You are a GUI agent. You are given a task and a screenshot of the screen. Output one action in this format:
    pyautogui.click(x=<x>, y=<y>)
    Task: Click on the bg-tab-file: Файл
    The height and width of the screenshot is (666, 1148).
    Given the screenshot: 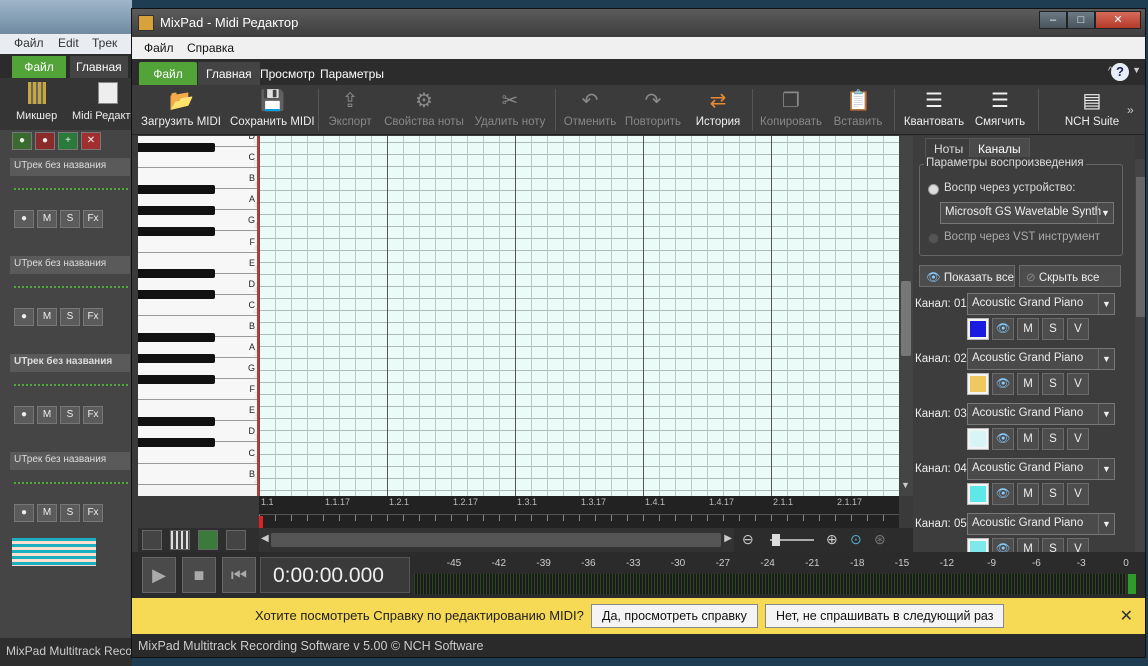 What is the action you would take?
    pyautogui.click(x=39, y=67)
    